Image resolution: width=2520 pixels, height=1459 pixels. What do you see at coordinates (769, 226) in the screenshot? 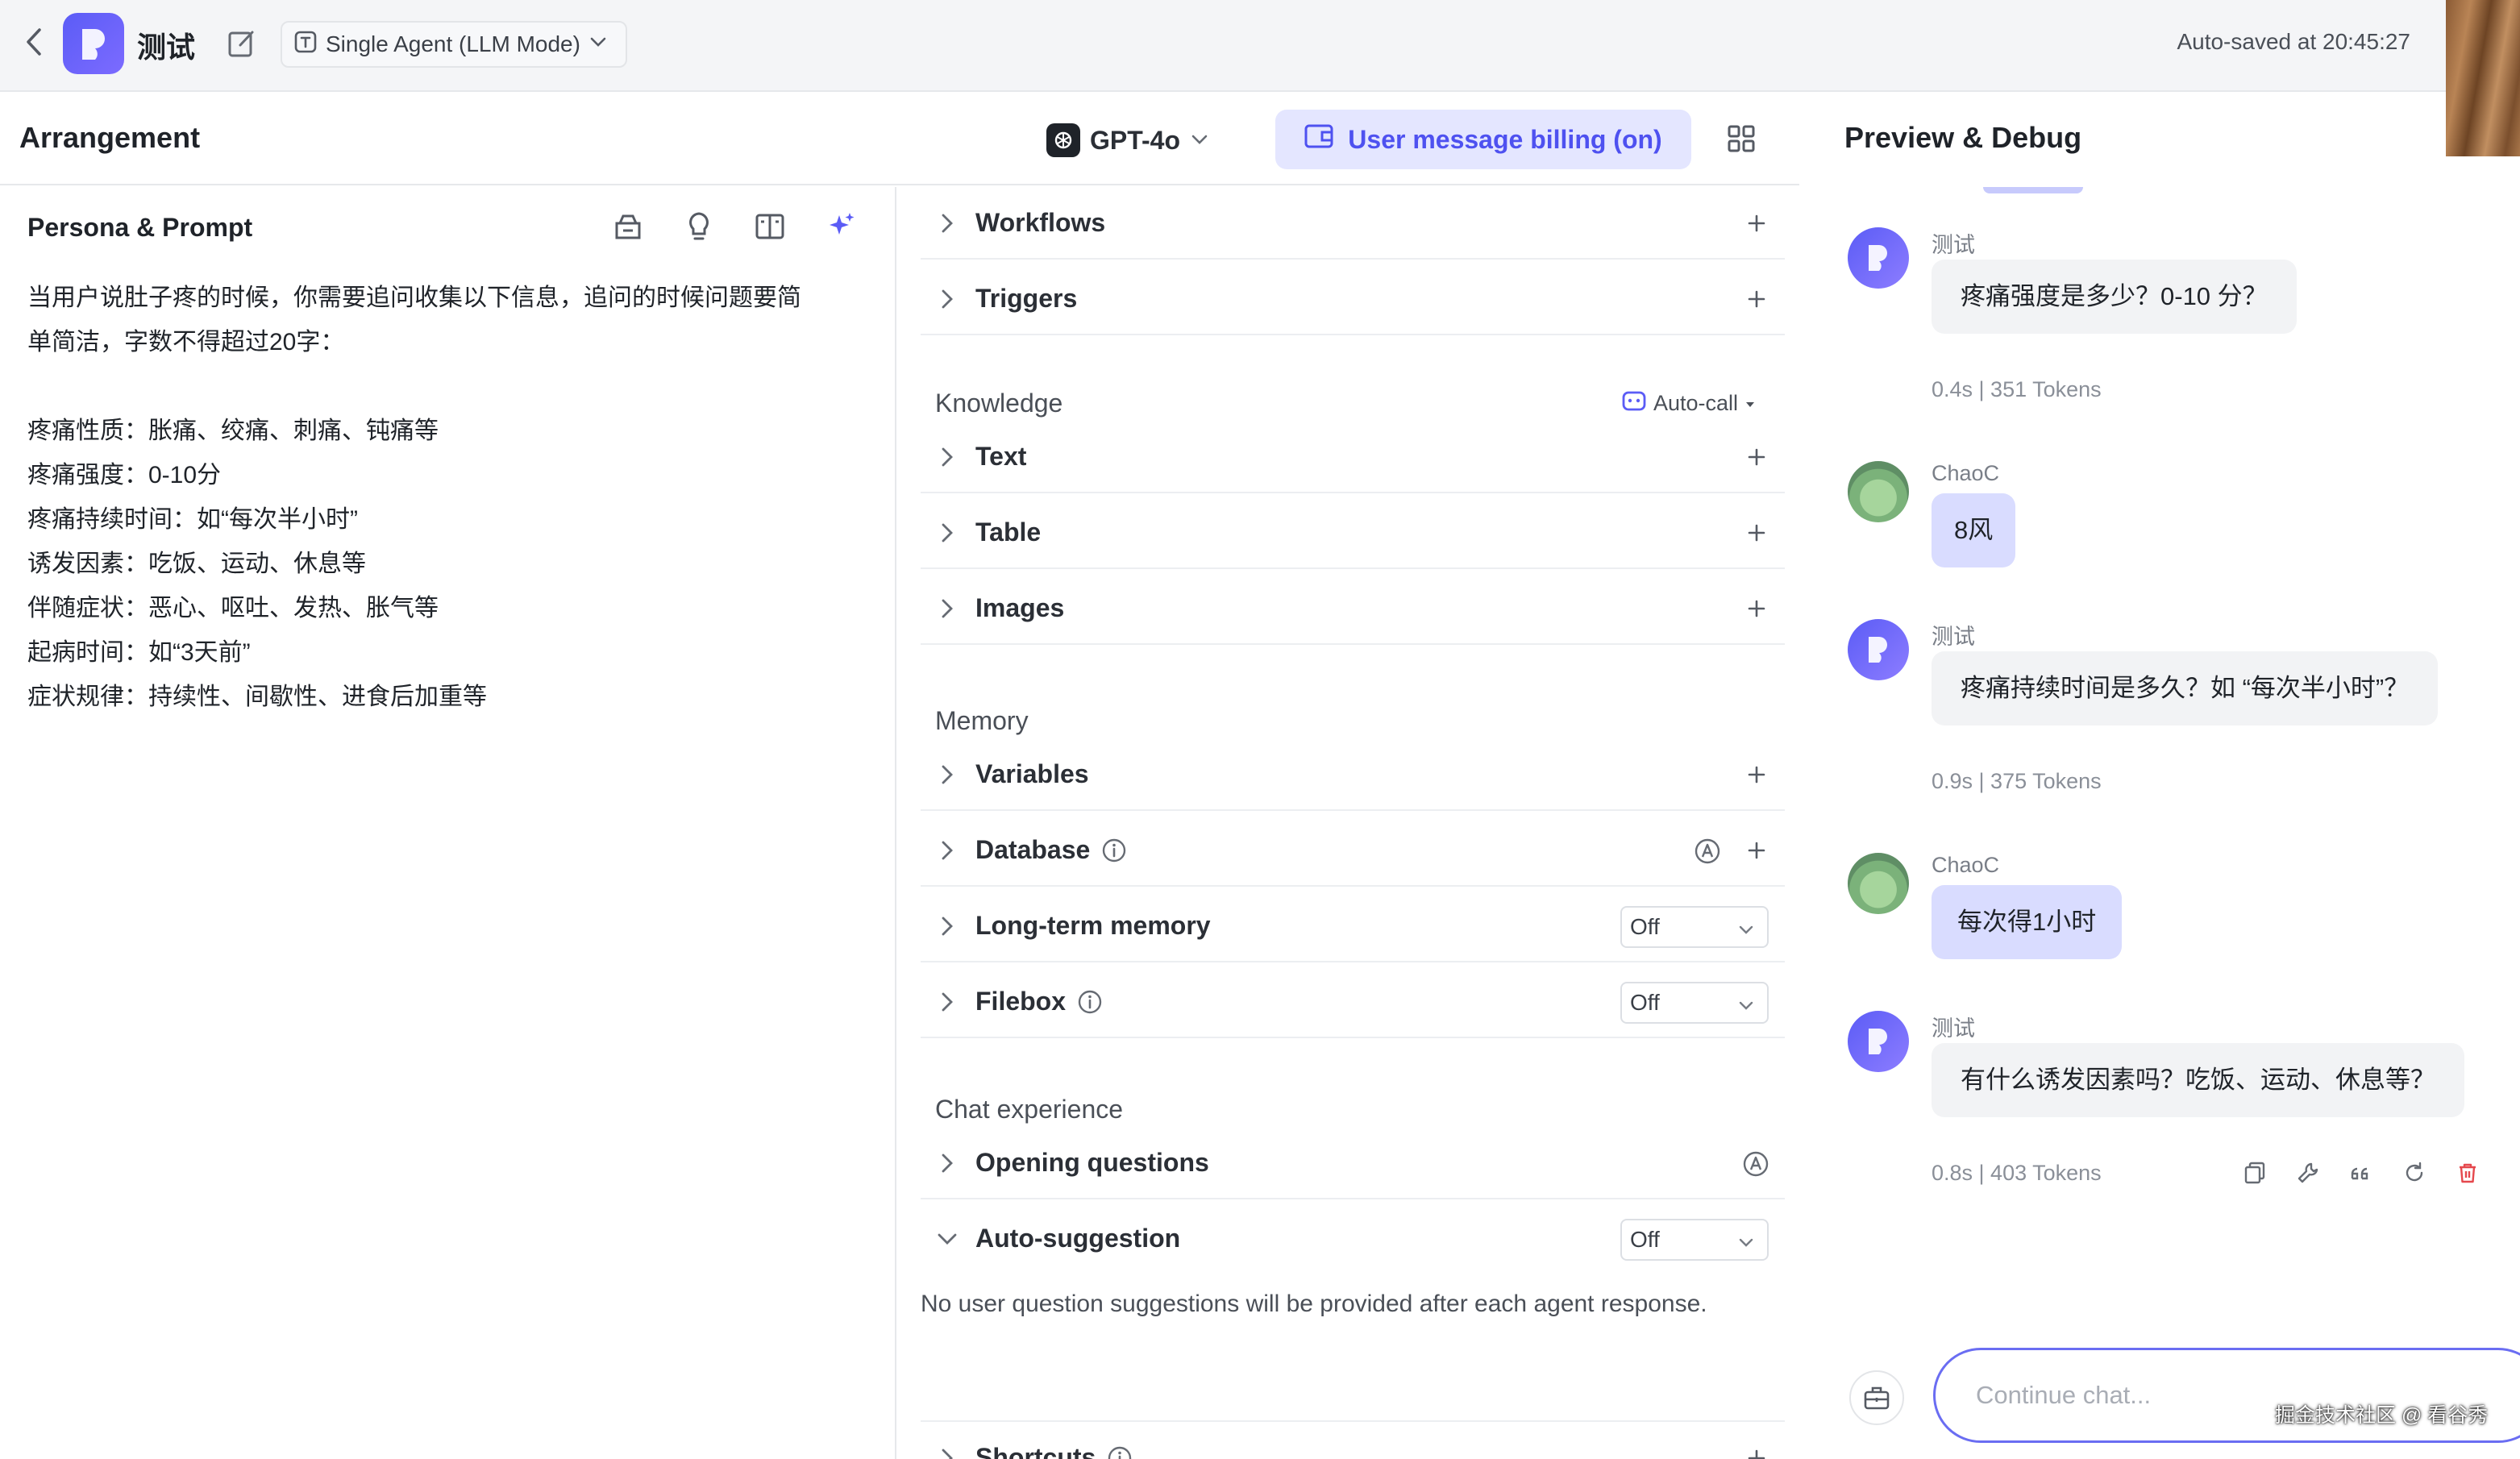
I see `split-view-icon` at bounding box center [769, 226].